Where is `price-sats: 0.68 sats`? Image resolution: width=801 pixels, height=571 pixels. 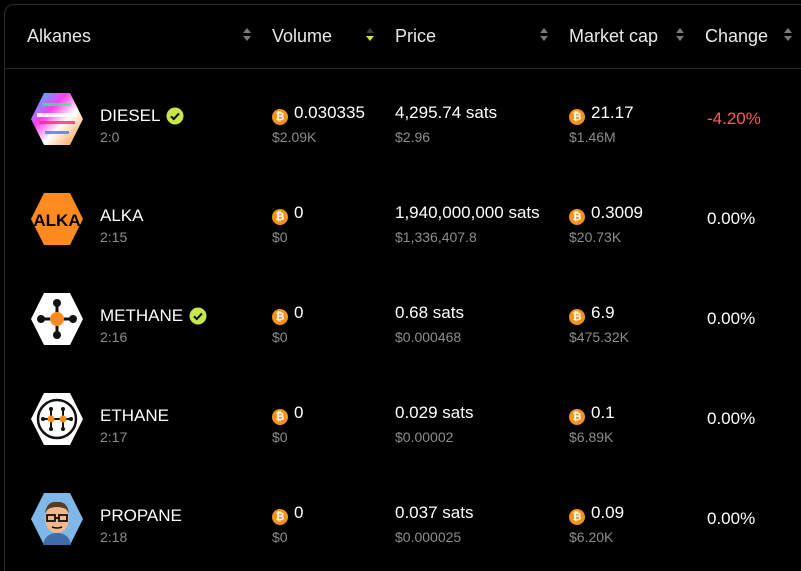 price-sats: 0.68 sats is located at coordinates (429, 312).